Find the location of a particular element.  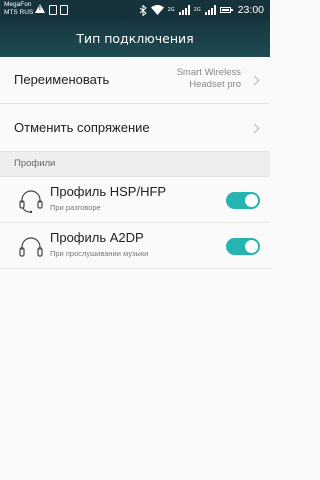

headset-mic-icon is located at coordinates (31, 202).